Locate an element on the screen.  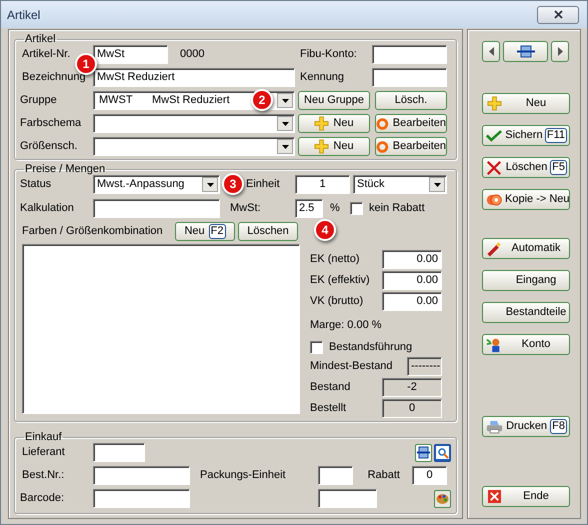
input-field: MwSt is located at coordinates (130, 54).